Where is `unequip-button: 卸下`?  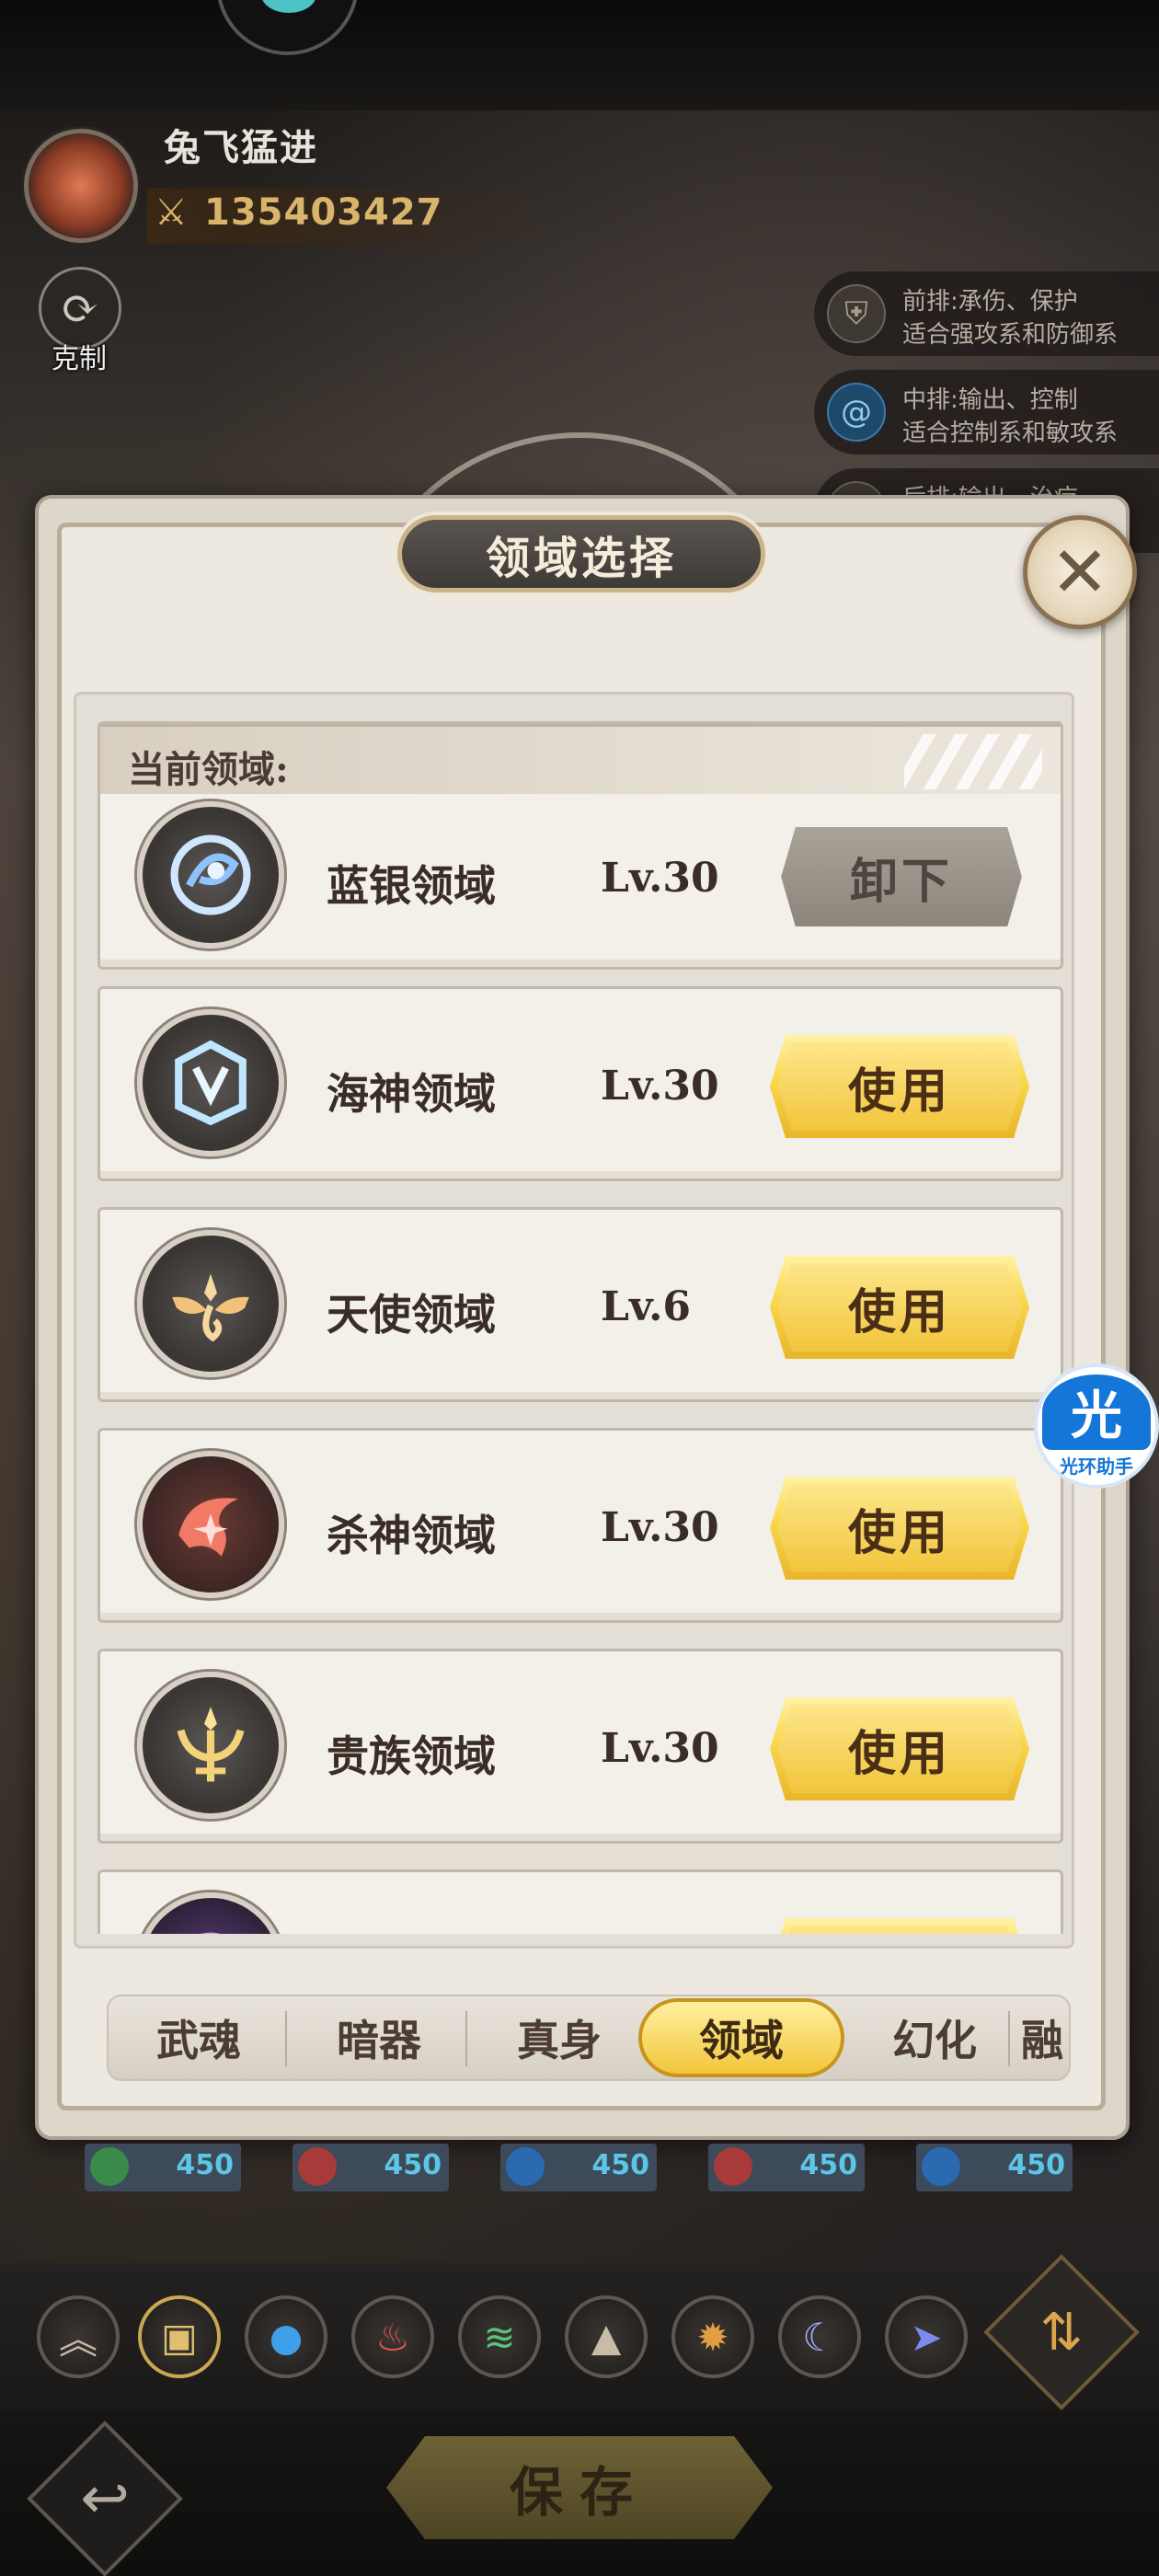
unequip-button: 卸下 is located at coordinates (901, 876).